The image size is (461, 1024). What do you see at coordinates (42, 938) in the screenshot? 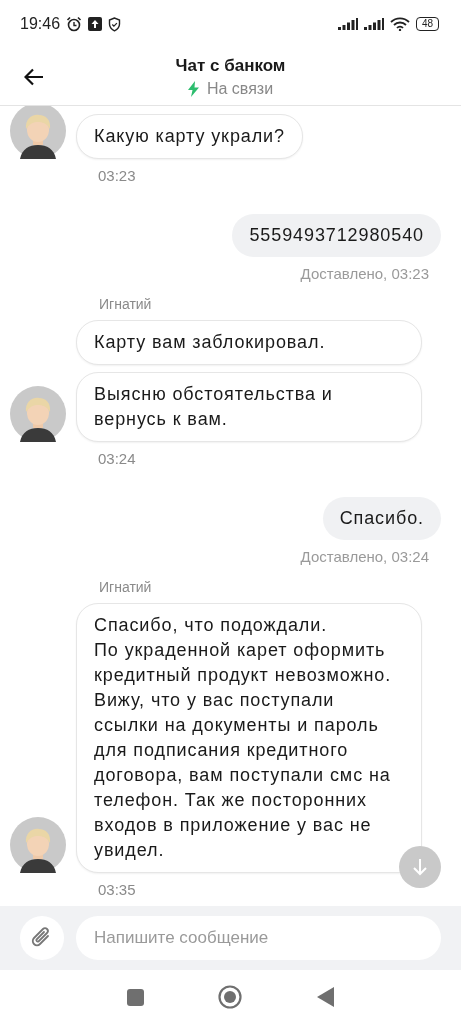
I see `attach-button` at bounding box center [42, 938].